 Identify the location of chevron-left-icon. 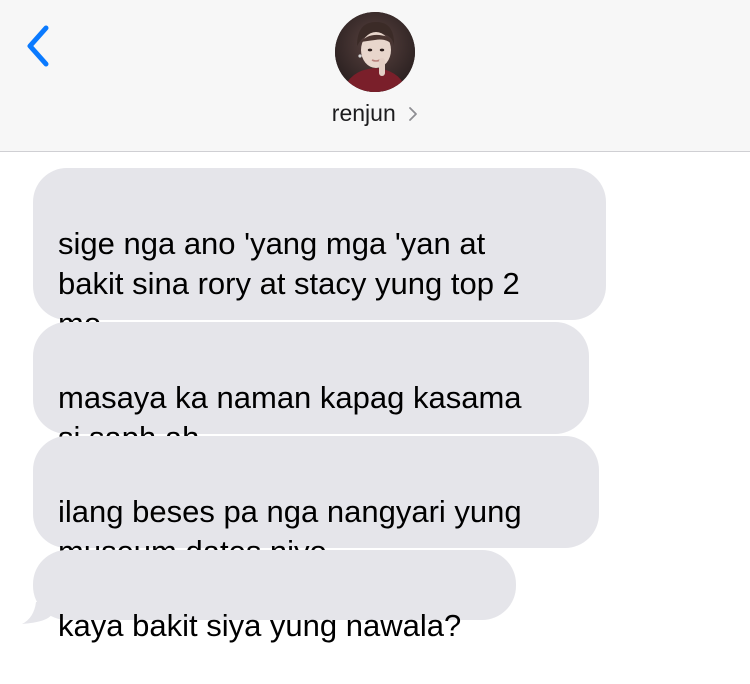
(38, 46).